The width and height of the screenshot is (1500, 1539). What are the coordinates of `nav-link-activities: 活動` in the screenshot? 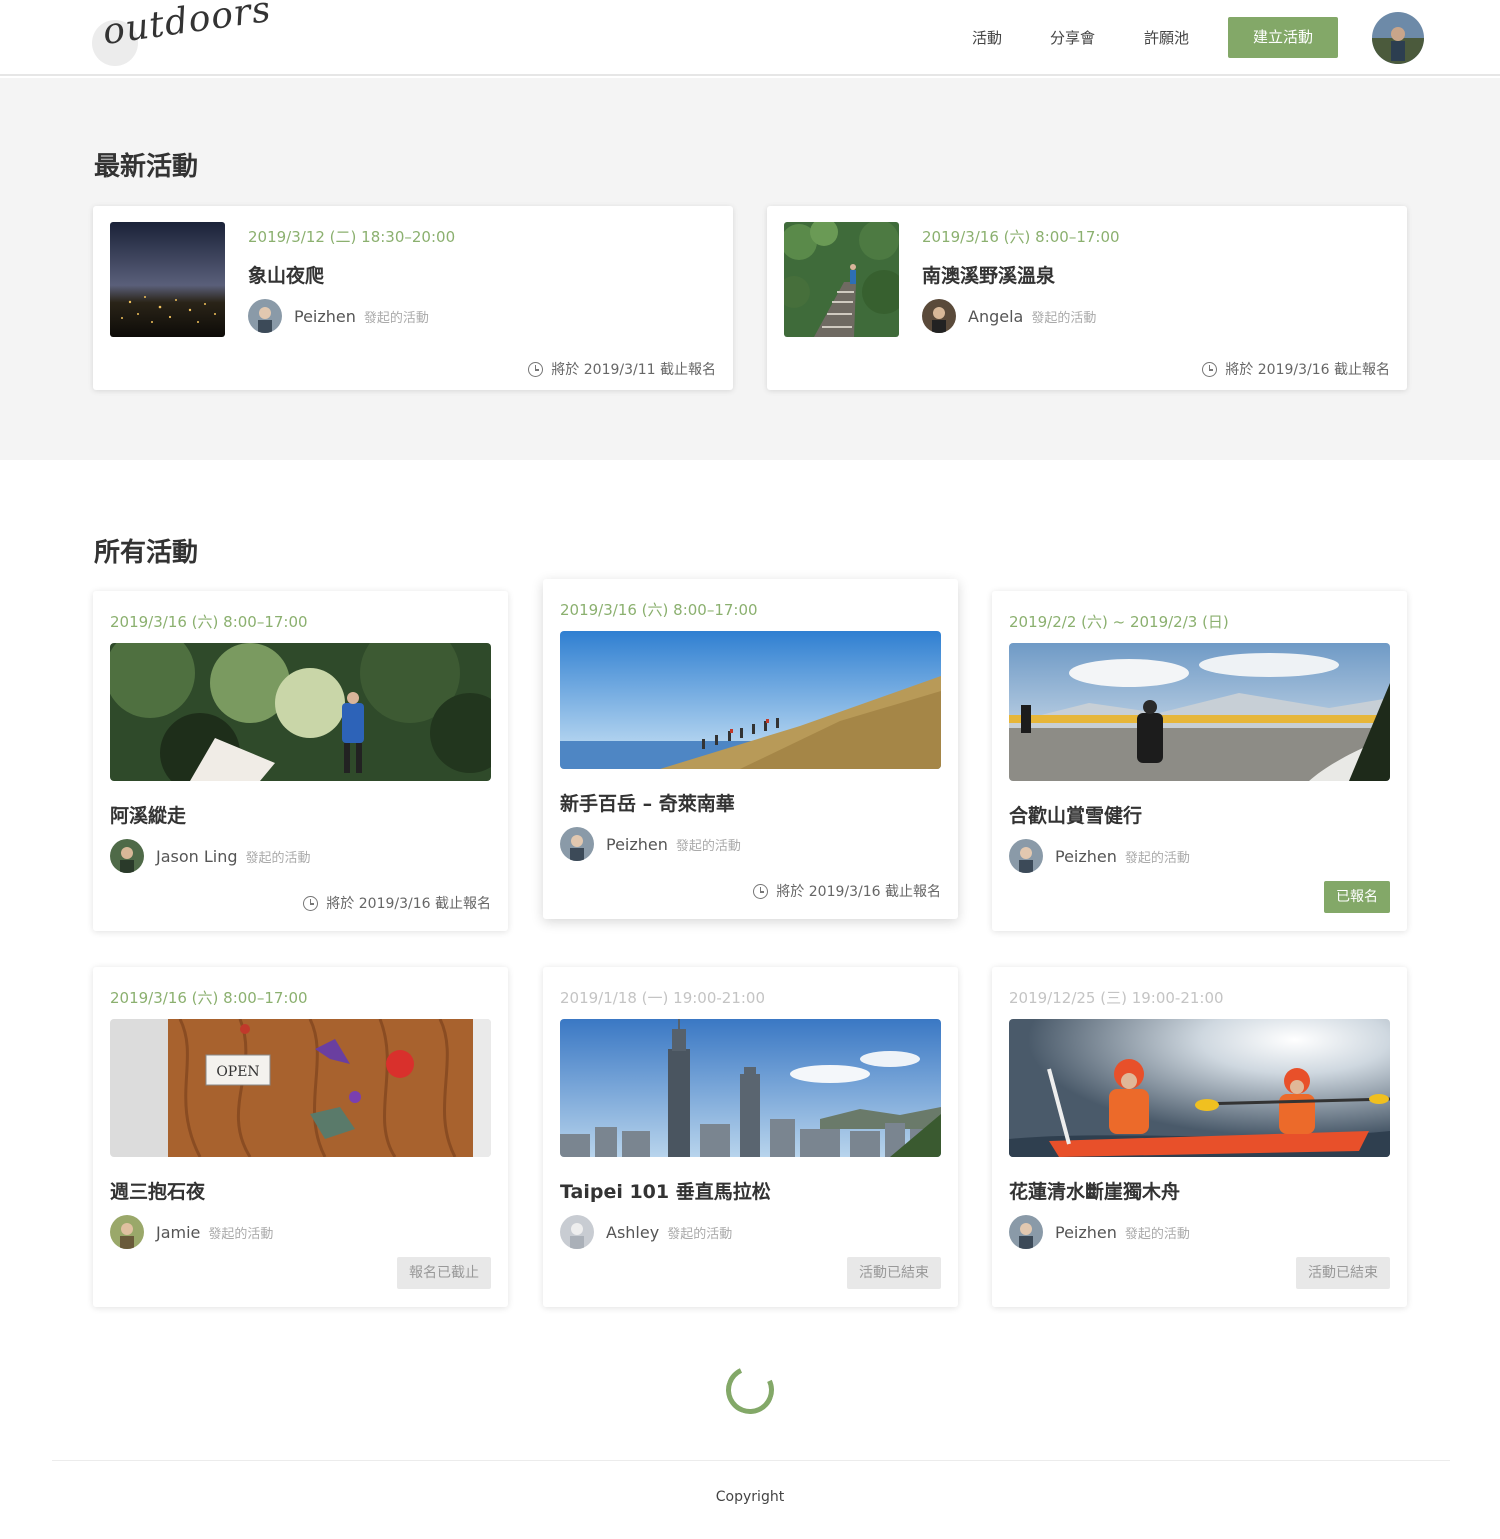 It's located at (987, 37).